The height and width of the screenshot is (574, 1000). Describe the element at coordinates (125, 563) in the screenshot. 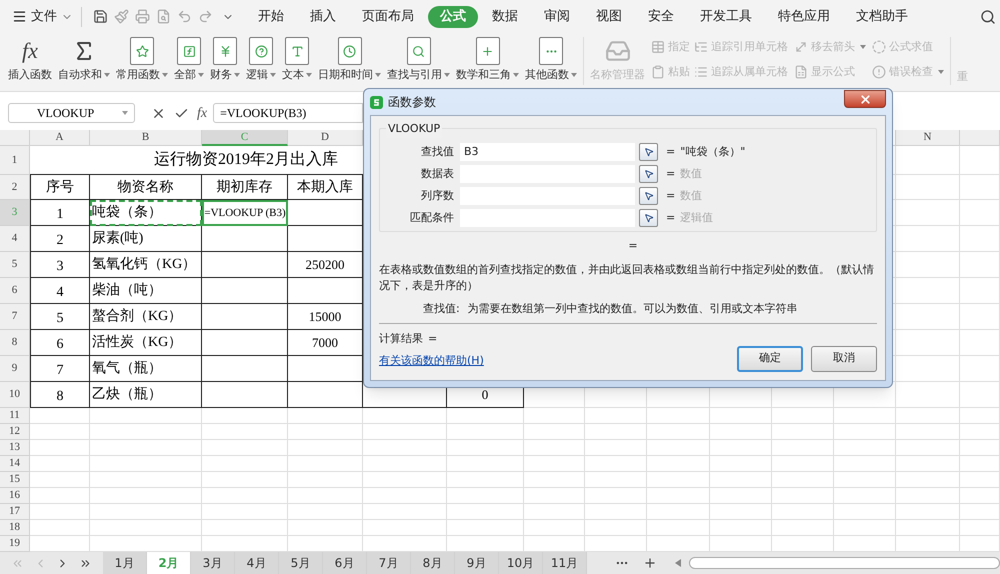

I see `sheet-tab: 1月` at that location.